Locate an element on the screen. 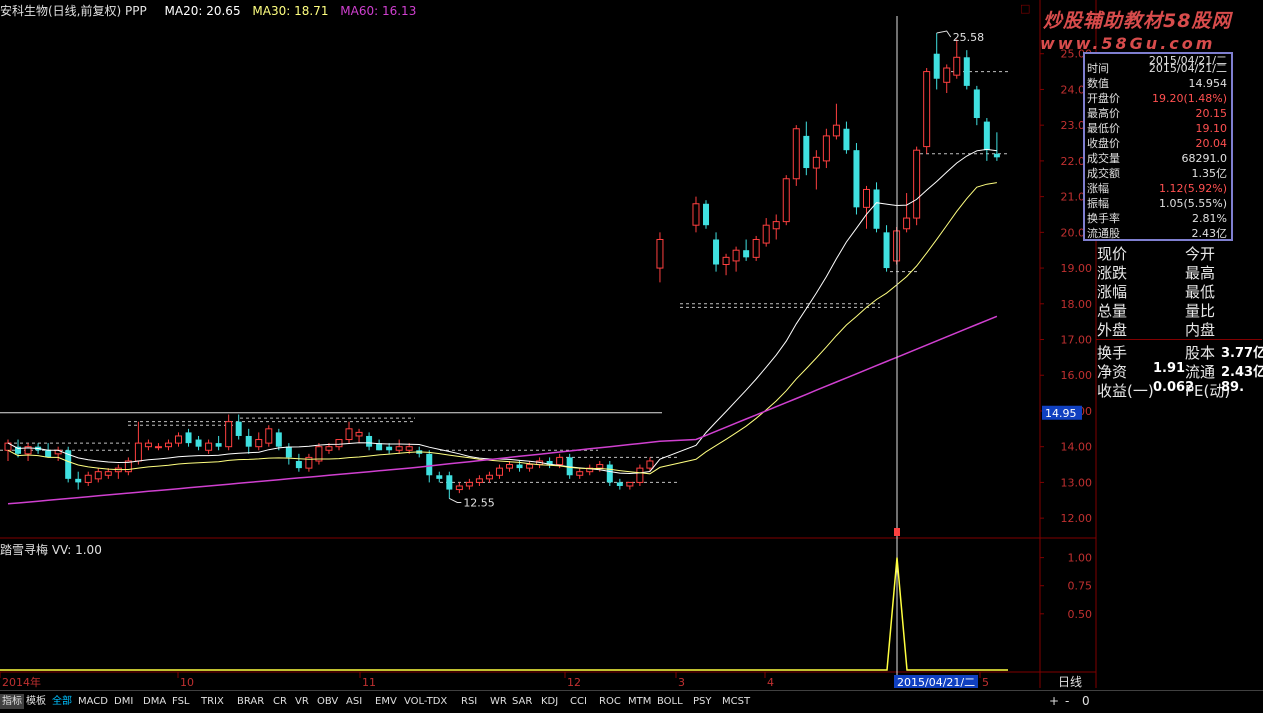  tab-boll: BOLL is located at coordinates (670, 701).